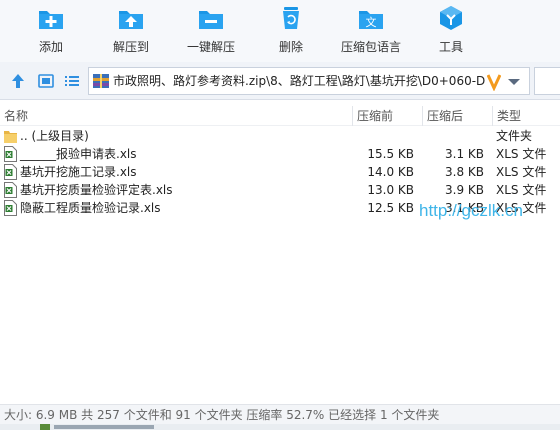 This screenshot has width=560, height=430. Describe the element at coordinates (471, 210) in the screenshot. I see `watermark: http://gczlk.cn` at that location.